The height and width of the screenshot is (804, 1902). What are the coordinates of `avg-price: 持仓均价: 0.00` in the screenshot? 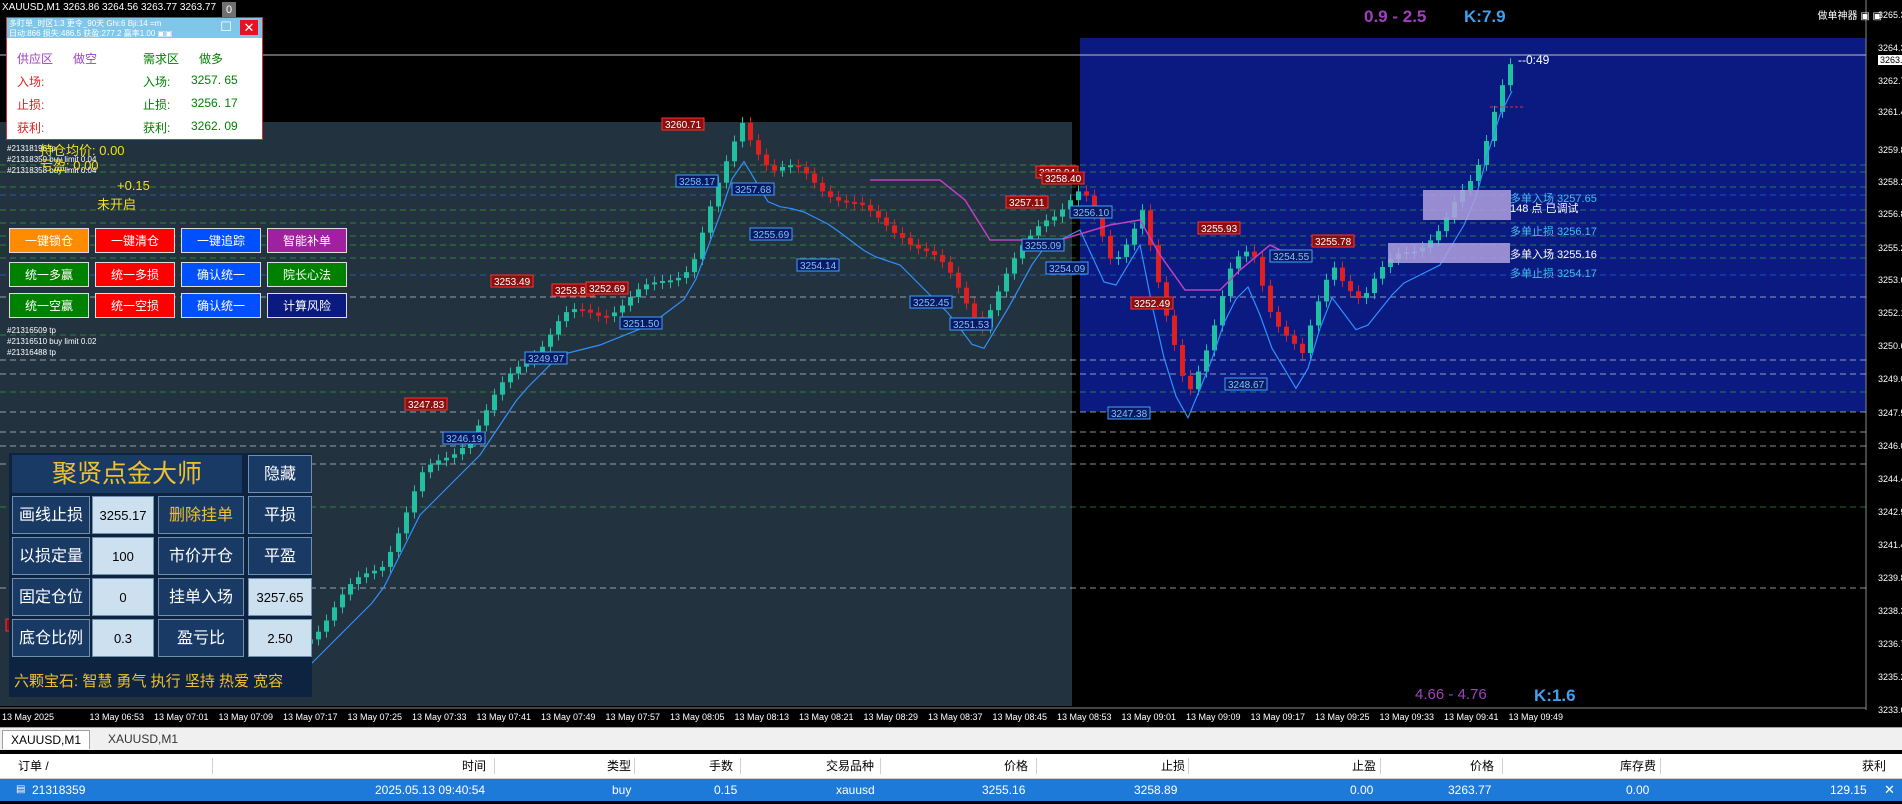 It's located at (82, 150).